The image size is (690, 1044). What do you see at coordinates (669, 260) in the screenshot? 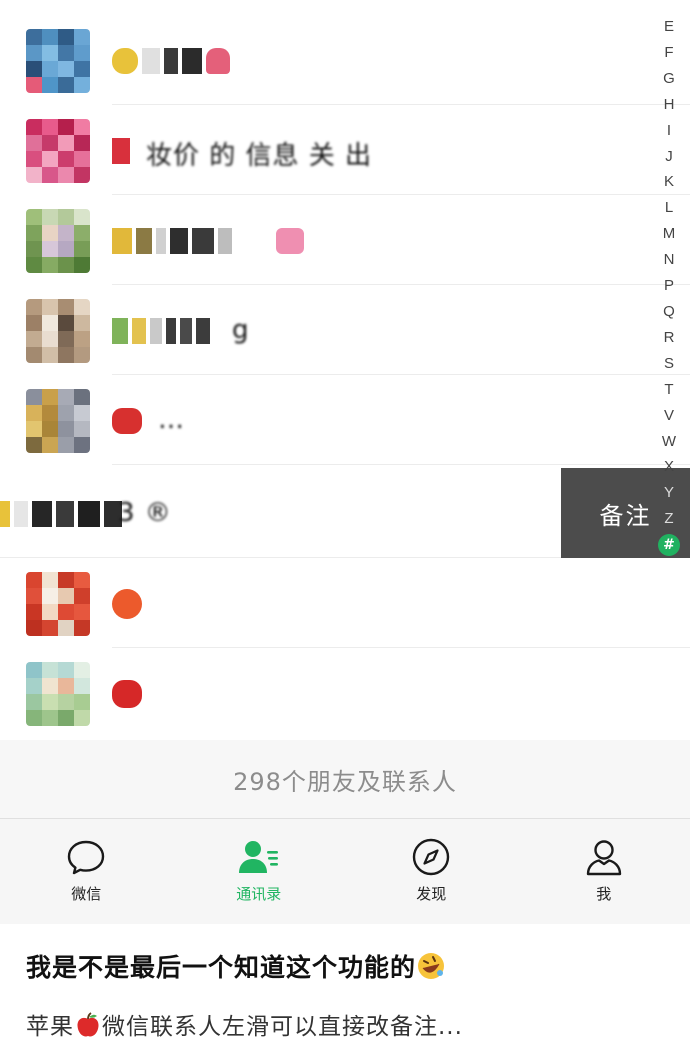
I see `index-letter: N` at bounding box center [669, 260].